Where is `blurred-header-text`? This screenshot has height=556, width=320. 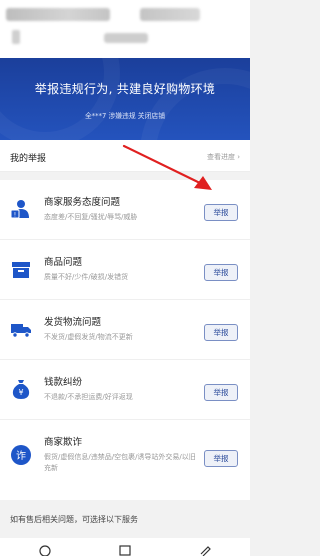
blurred-header-text is located at coordinates (58, 14).